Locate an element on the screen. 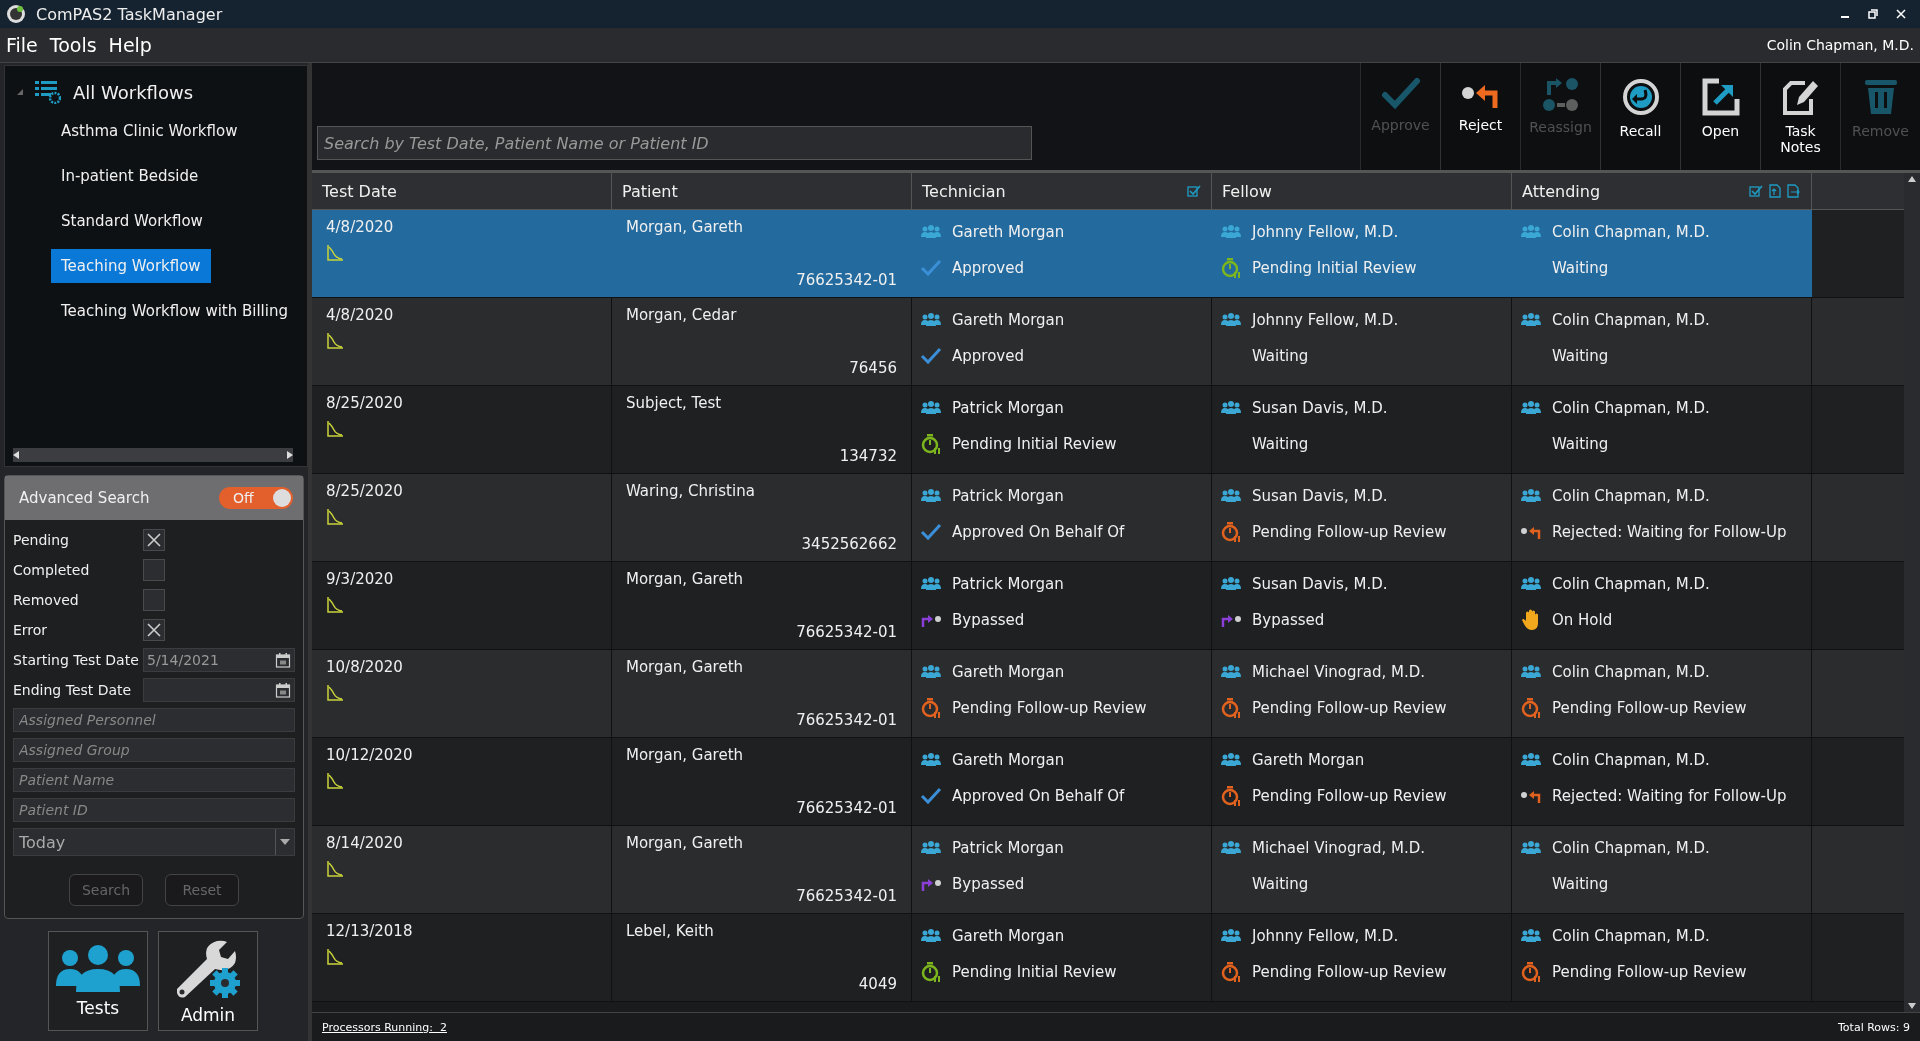 Image resolution: width=1920 pixels, height=1041 pixels. scroll-down-icon is located at coordinates (1912, 1006).